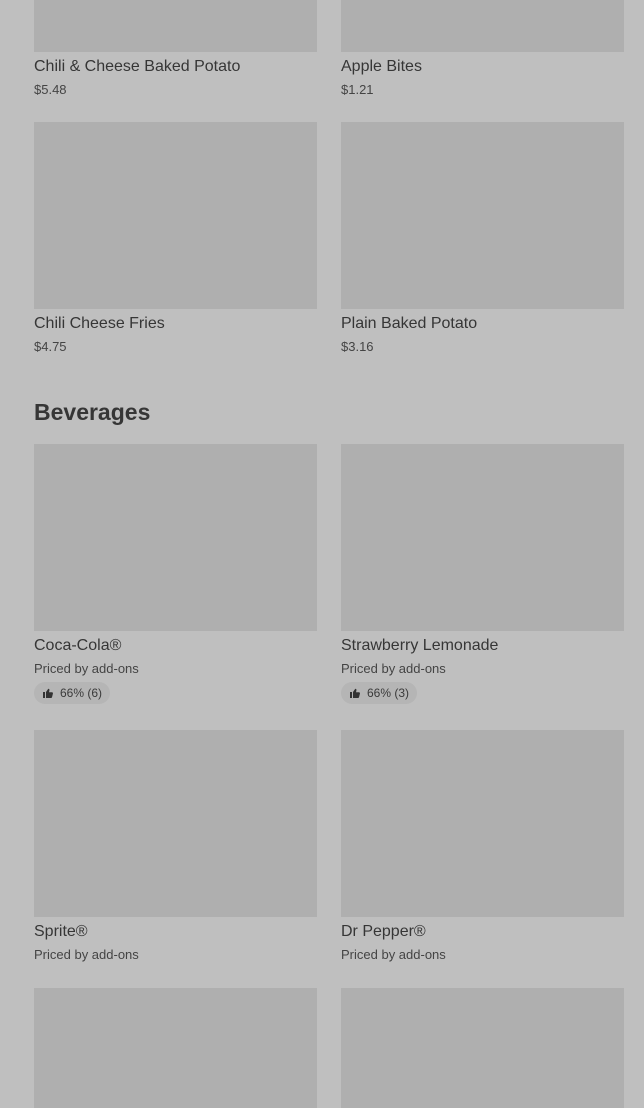  Describe the element at coordinates (61, 931) in the screenshot. I see `item-name: Sprite®` at that location.